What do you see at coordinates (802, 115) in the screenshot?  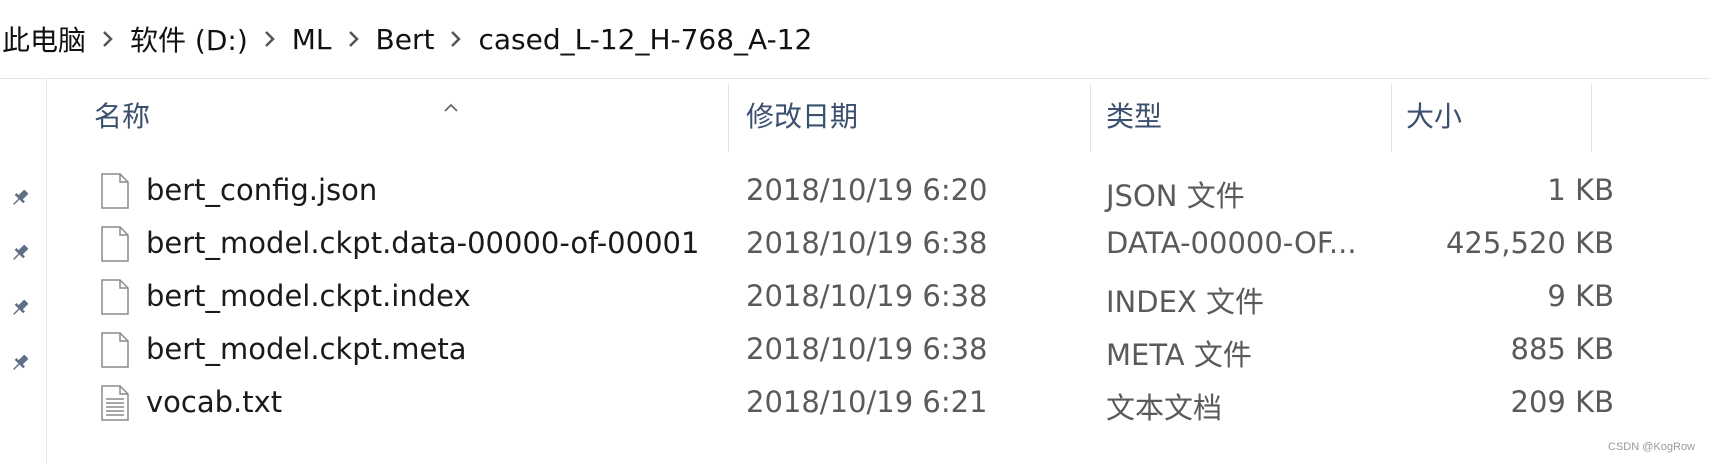 I see `column-header-date: 修改日期` at bounding box center [802, 115].